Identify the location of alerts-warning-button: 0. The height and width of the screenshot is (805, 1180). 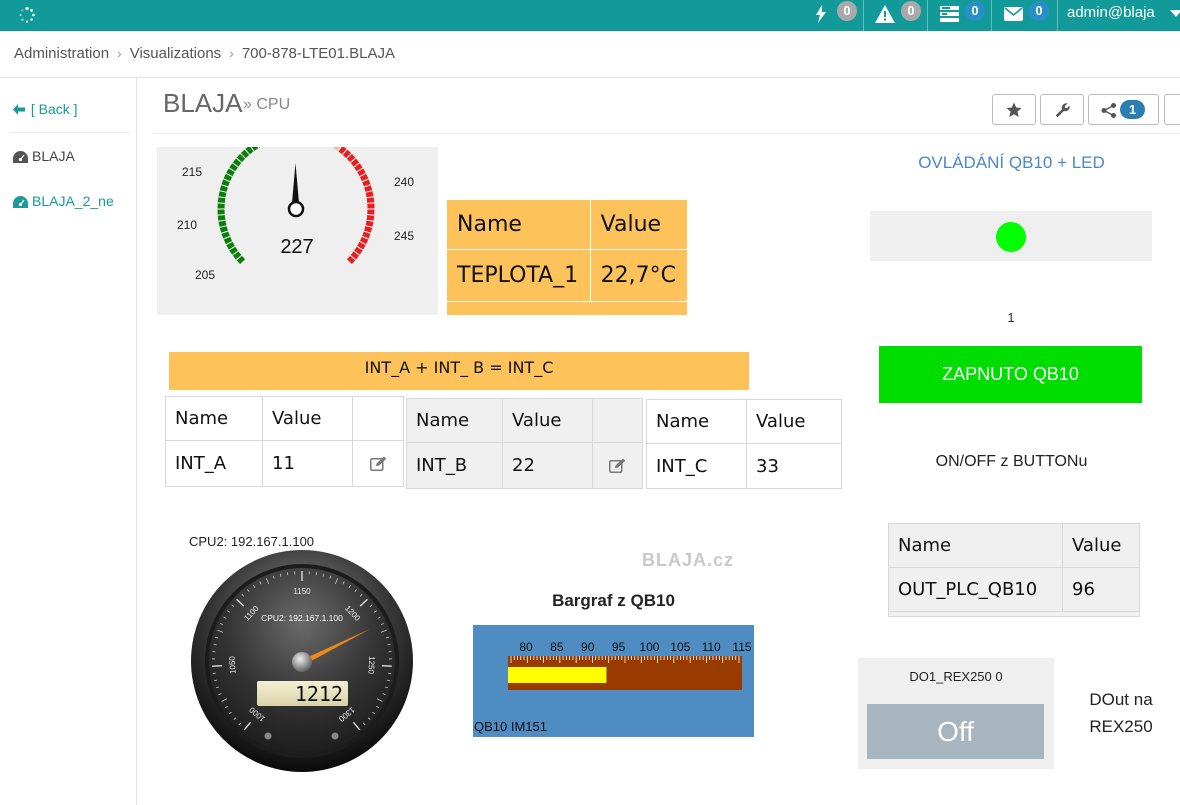
(895, 15).